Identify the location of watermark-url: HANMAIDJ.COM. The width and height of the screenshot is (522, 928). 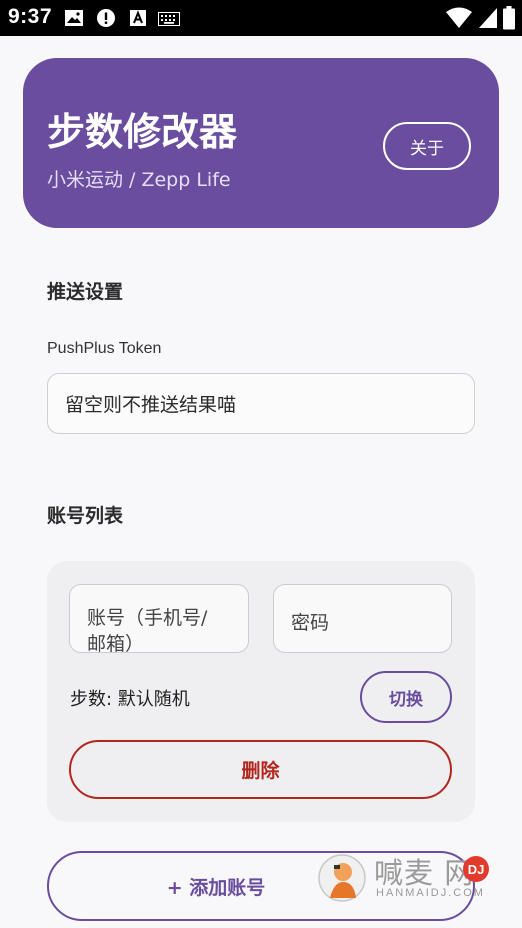
(430, 893).